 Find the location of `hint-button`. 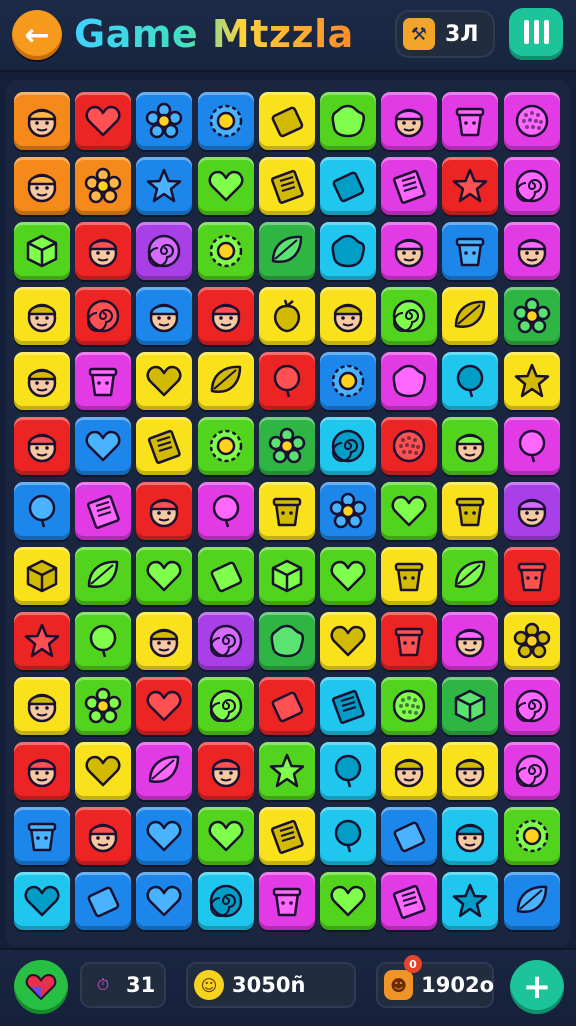

hint-button is located at coordinates (41, 987).